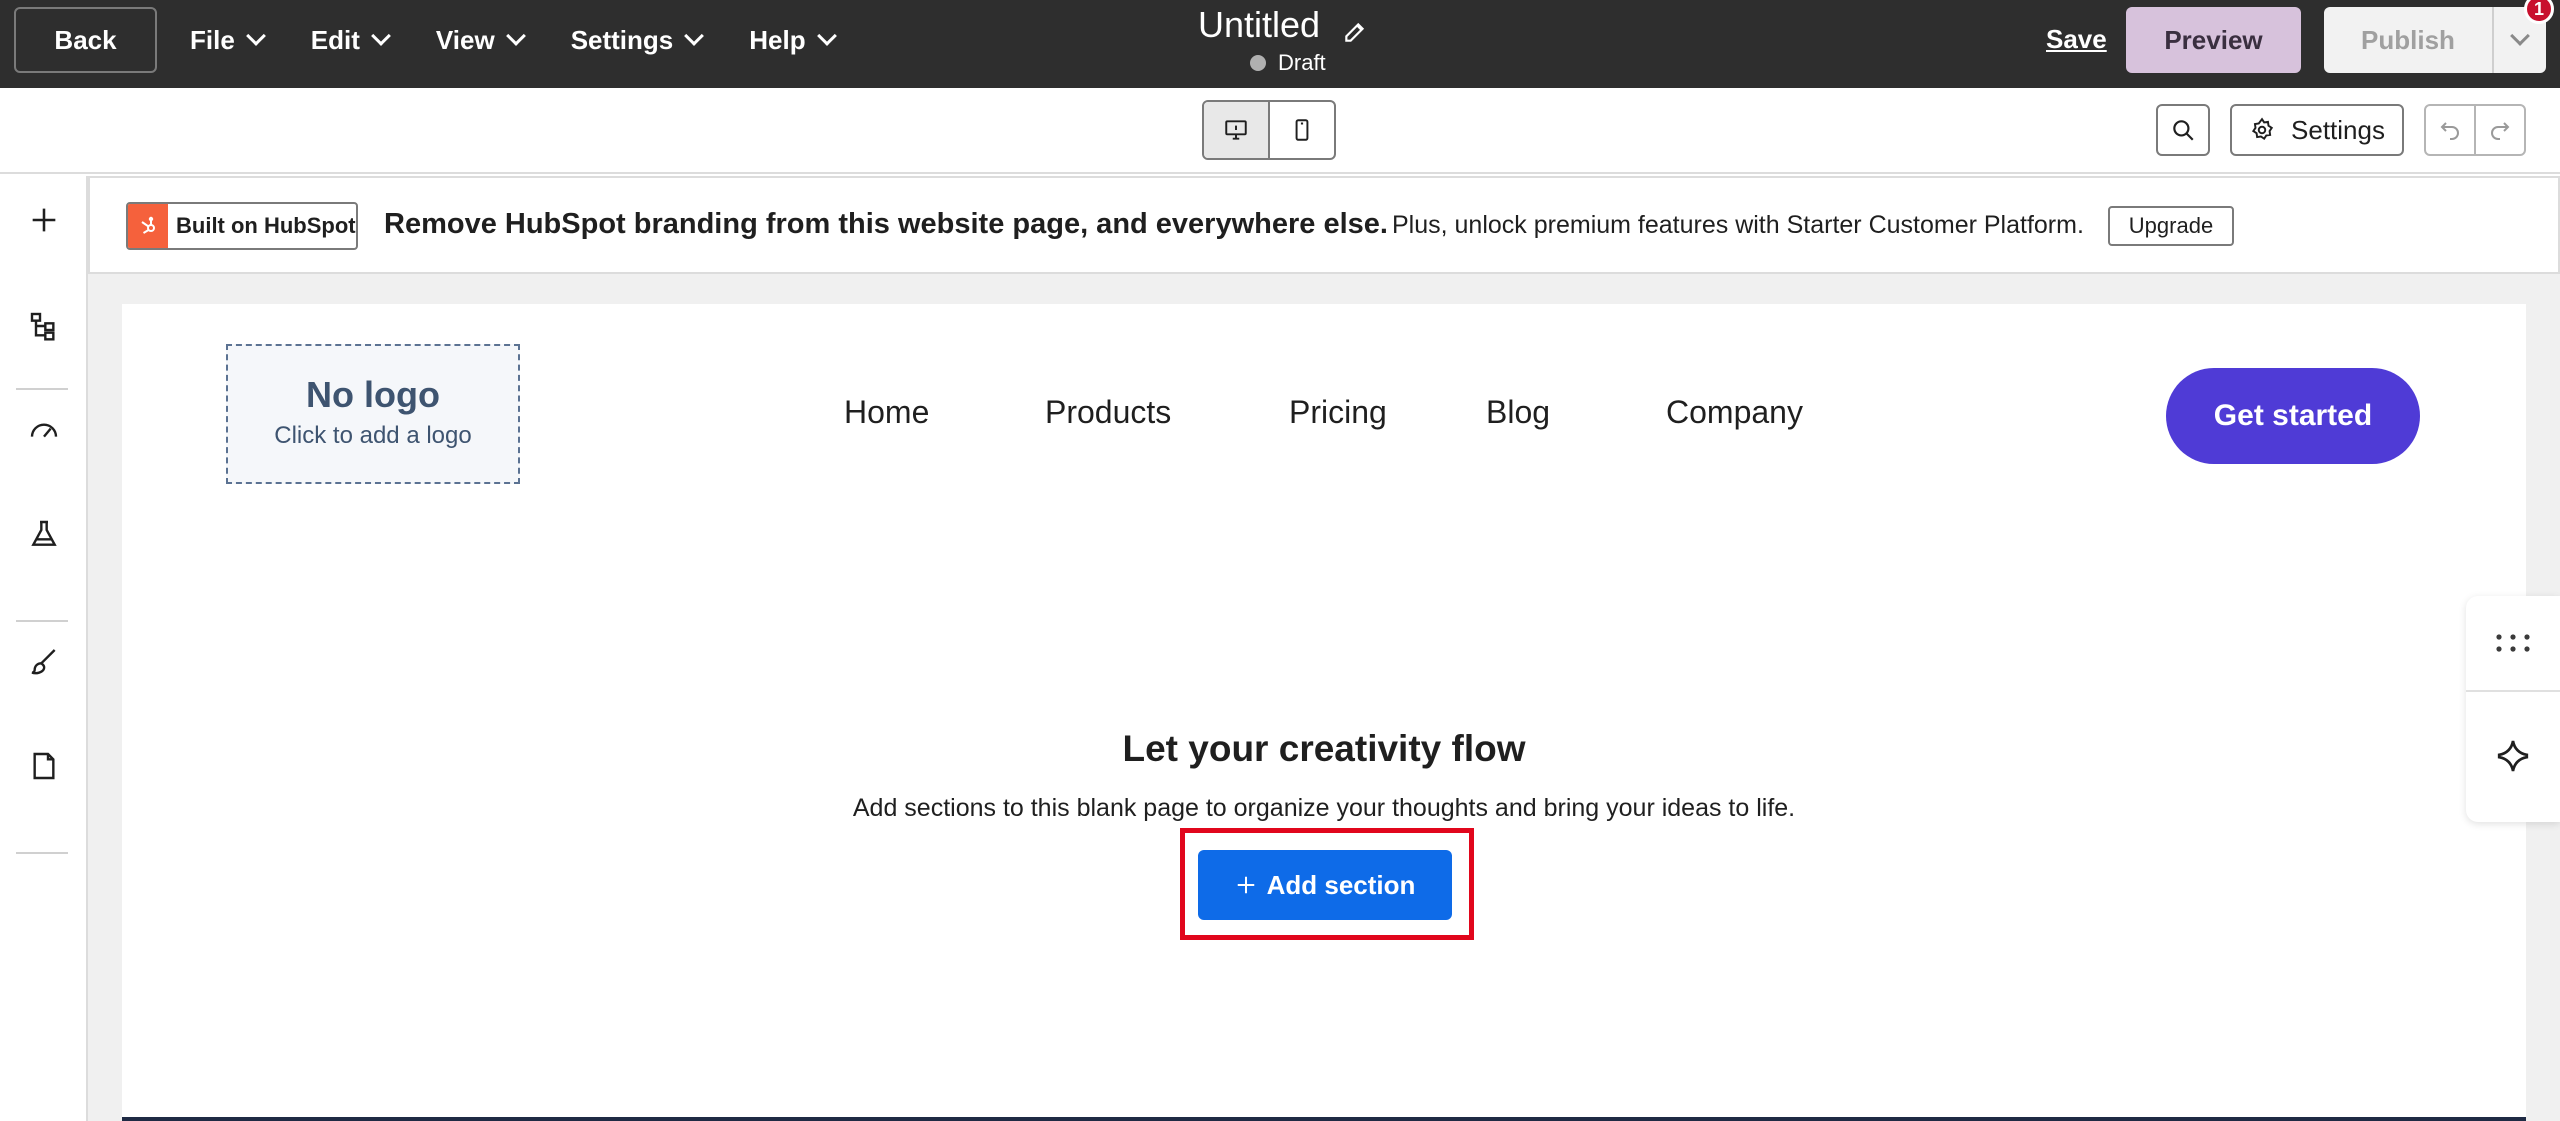 This screenshot has width=2560, height=1121. What do you see at coordinates (44, 326) in the screenshot?
I see `layers-tree-icon` at bounding box center [44, 326].